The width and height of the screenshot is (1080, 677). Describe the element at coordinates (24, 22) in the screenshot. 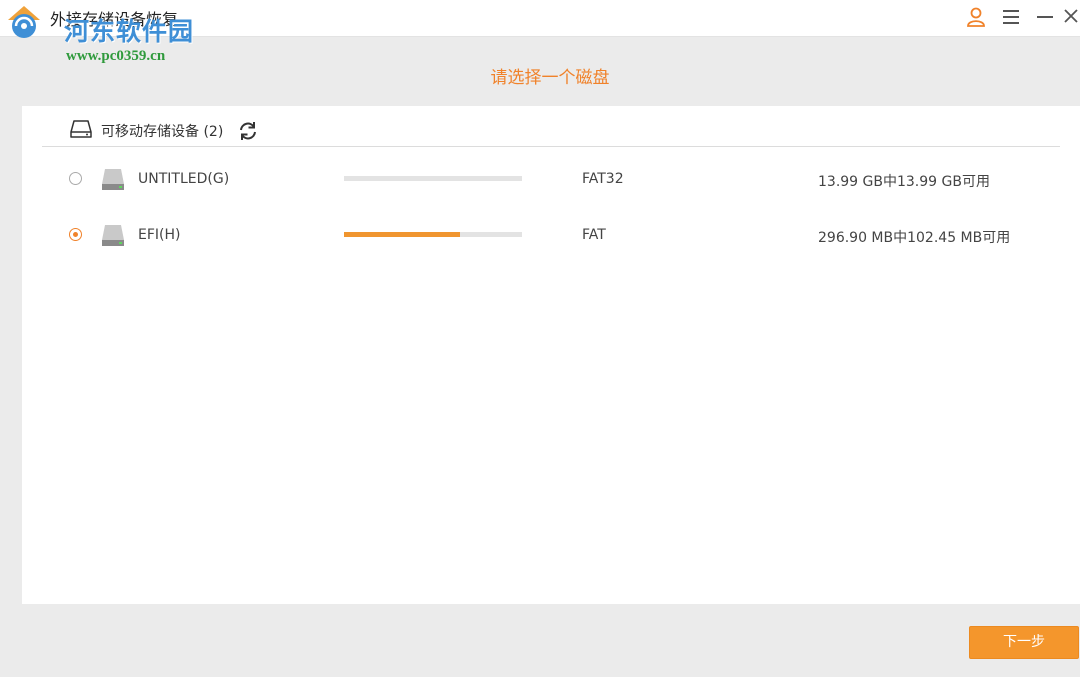

I see `app-logo-icon` at that location.